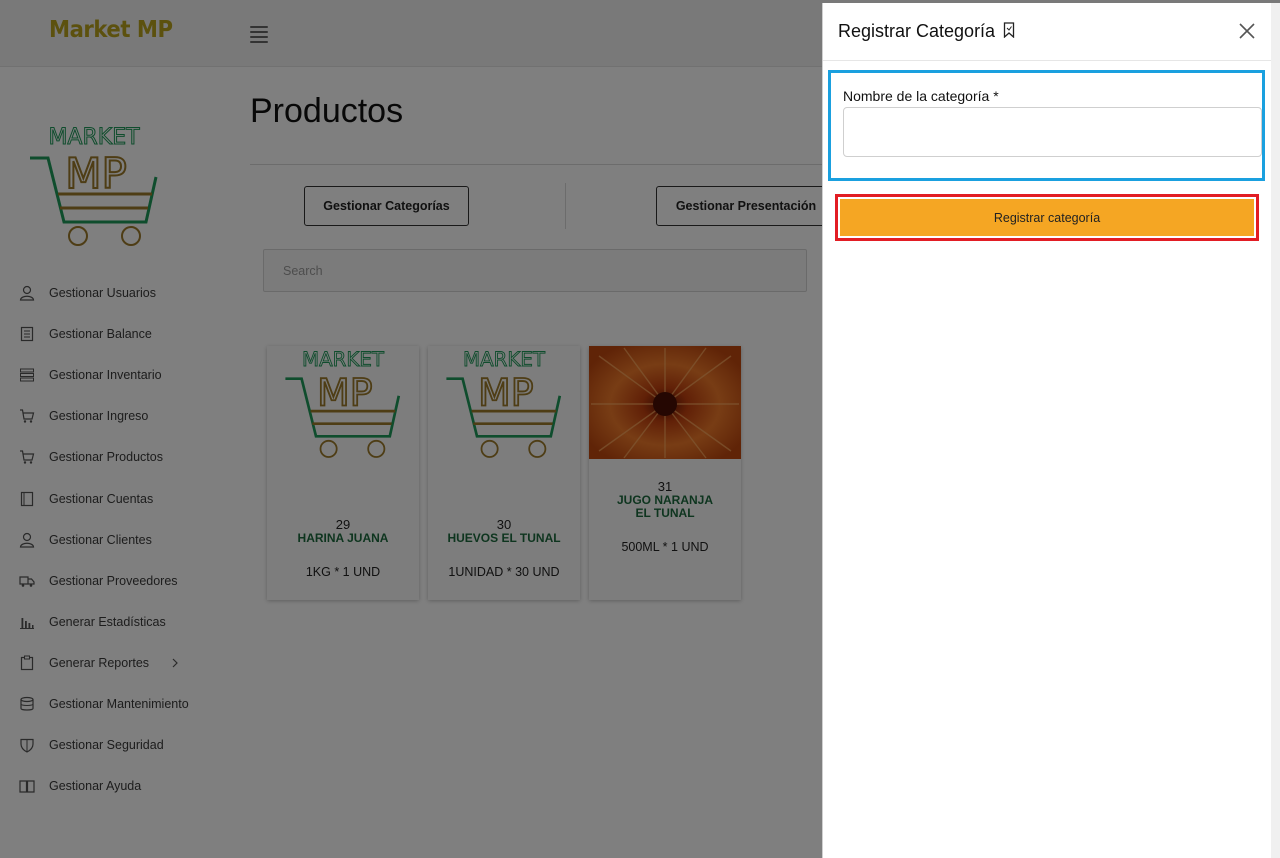 The image size is (1280, 858). I want to click on category-name-field-group: Nombre de la categoría *, so click(1046, 125).